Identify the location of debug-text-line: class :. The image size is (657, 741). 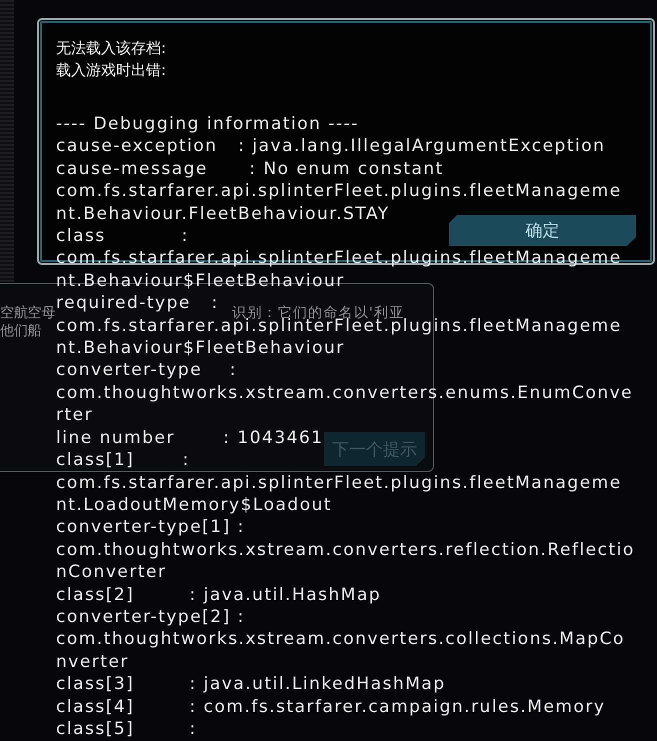
(122, 236).